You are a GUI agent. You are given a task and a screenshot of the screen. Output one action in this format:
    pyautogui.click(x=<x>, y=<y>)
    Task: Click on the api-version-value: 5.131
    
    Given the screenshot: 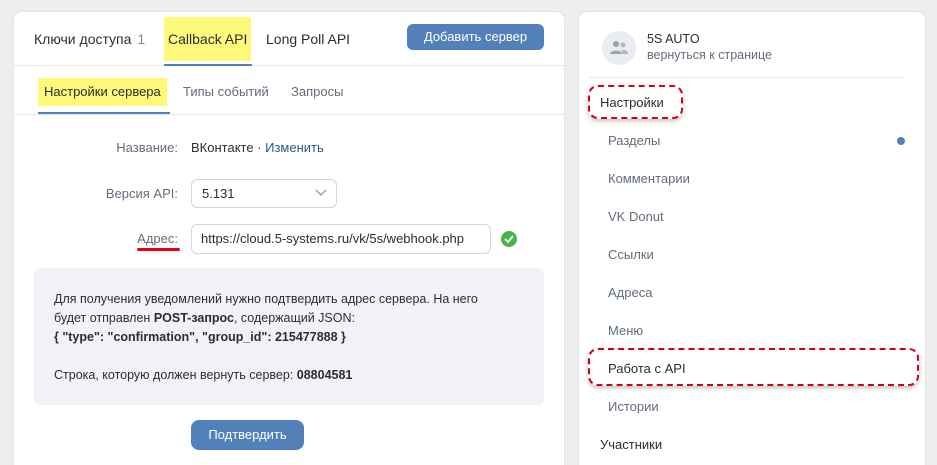 What is the action you would take?
    pyautogui.click(x=218, y=193)
    